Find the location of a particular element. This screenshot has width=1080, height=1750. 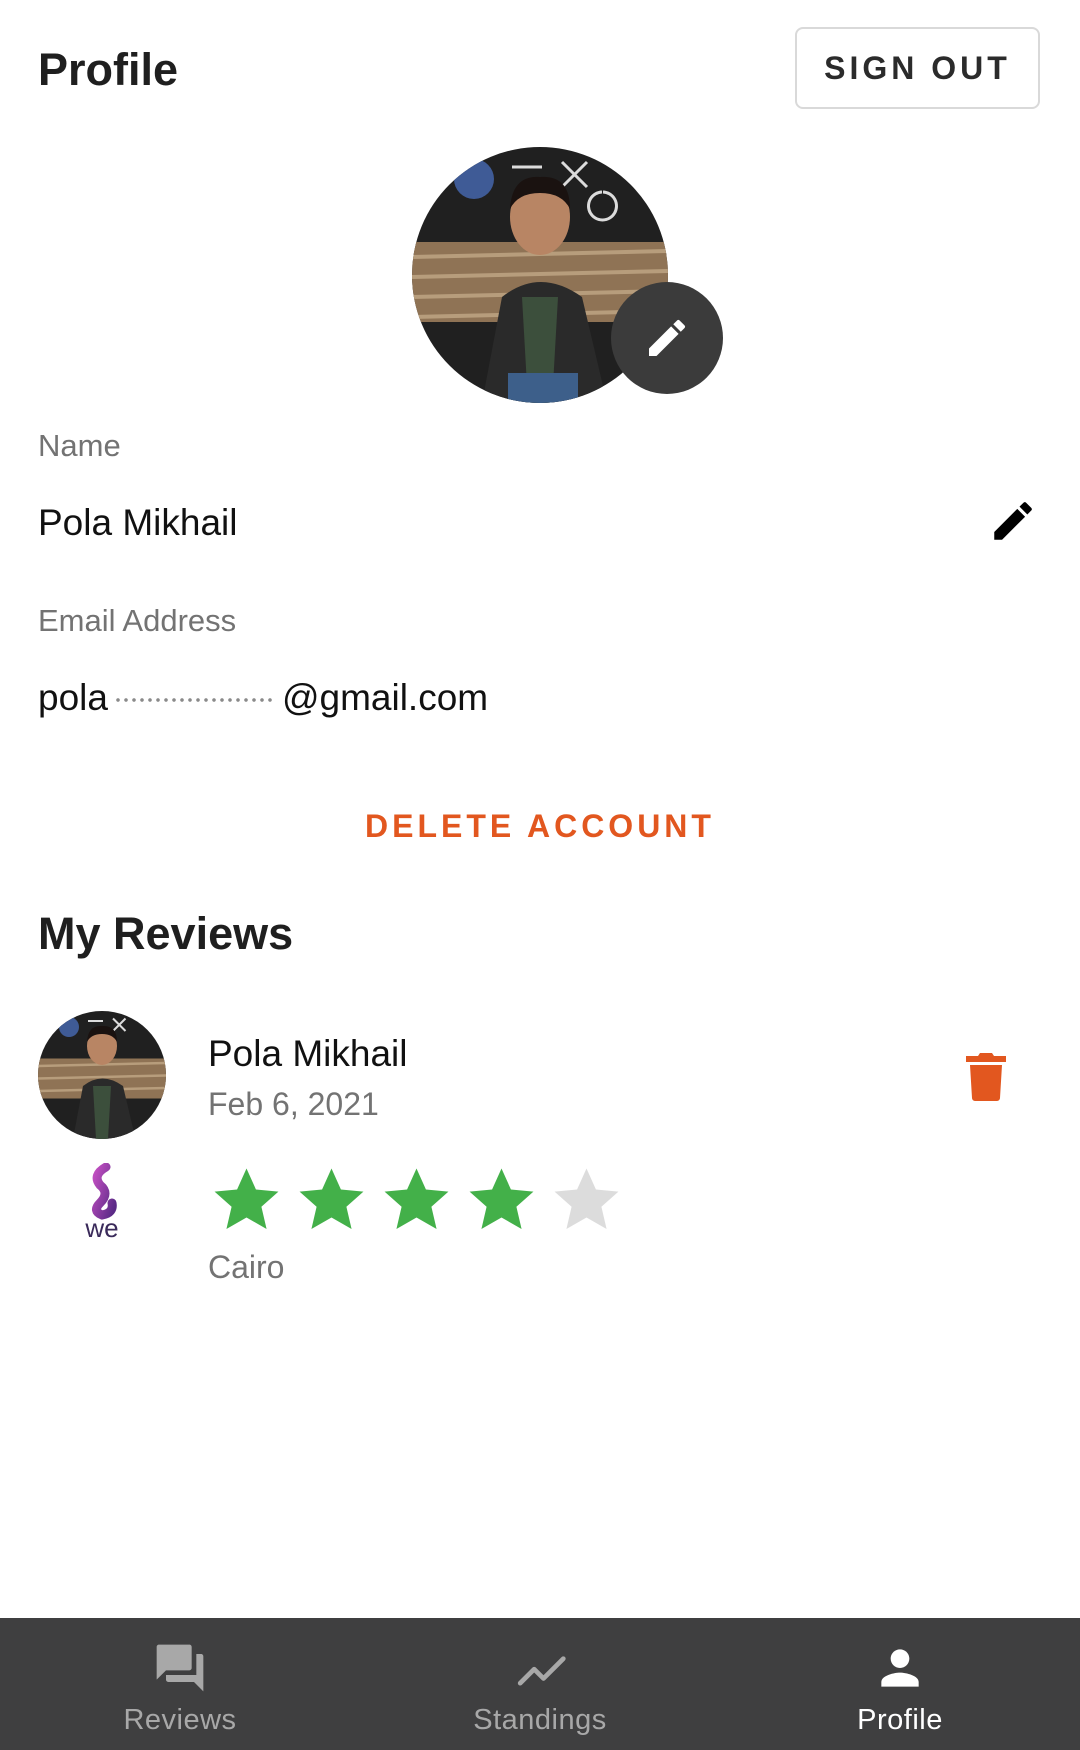

nav-reviews-label: Reviews is located at coordinates (180, 1720).